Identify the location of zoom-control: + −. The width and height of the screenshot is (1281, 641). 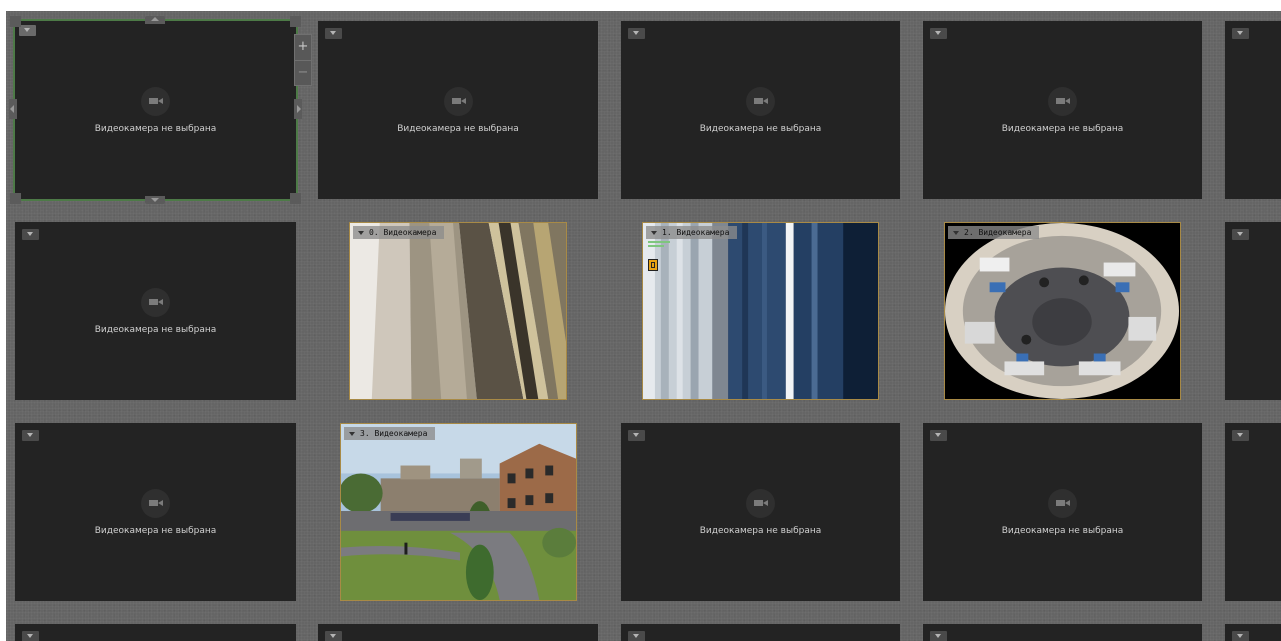
(303, 60).